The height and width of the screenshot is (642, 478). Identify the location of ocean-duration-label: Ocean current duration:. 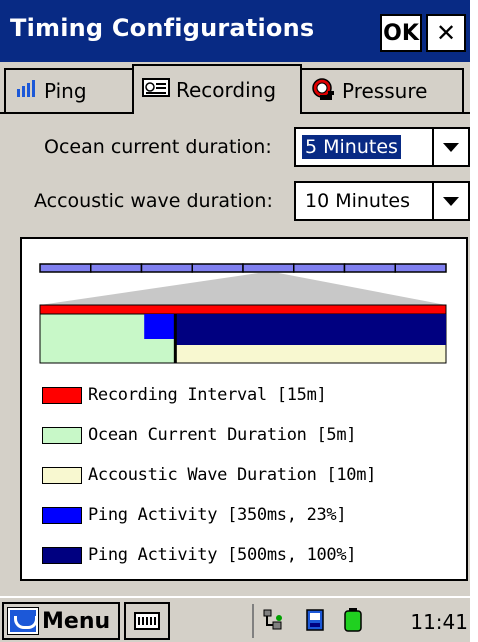
(158, 147).